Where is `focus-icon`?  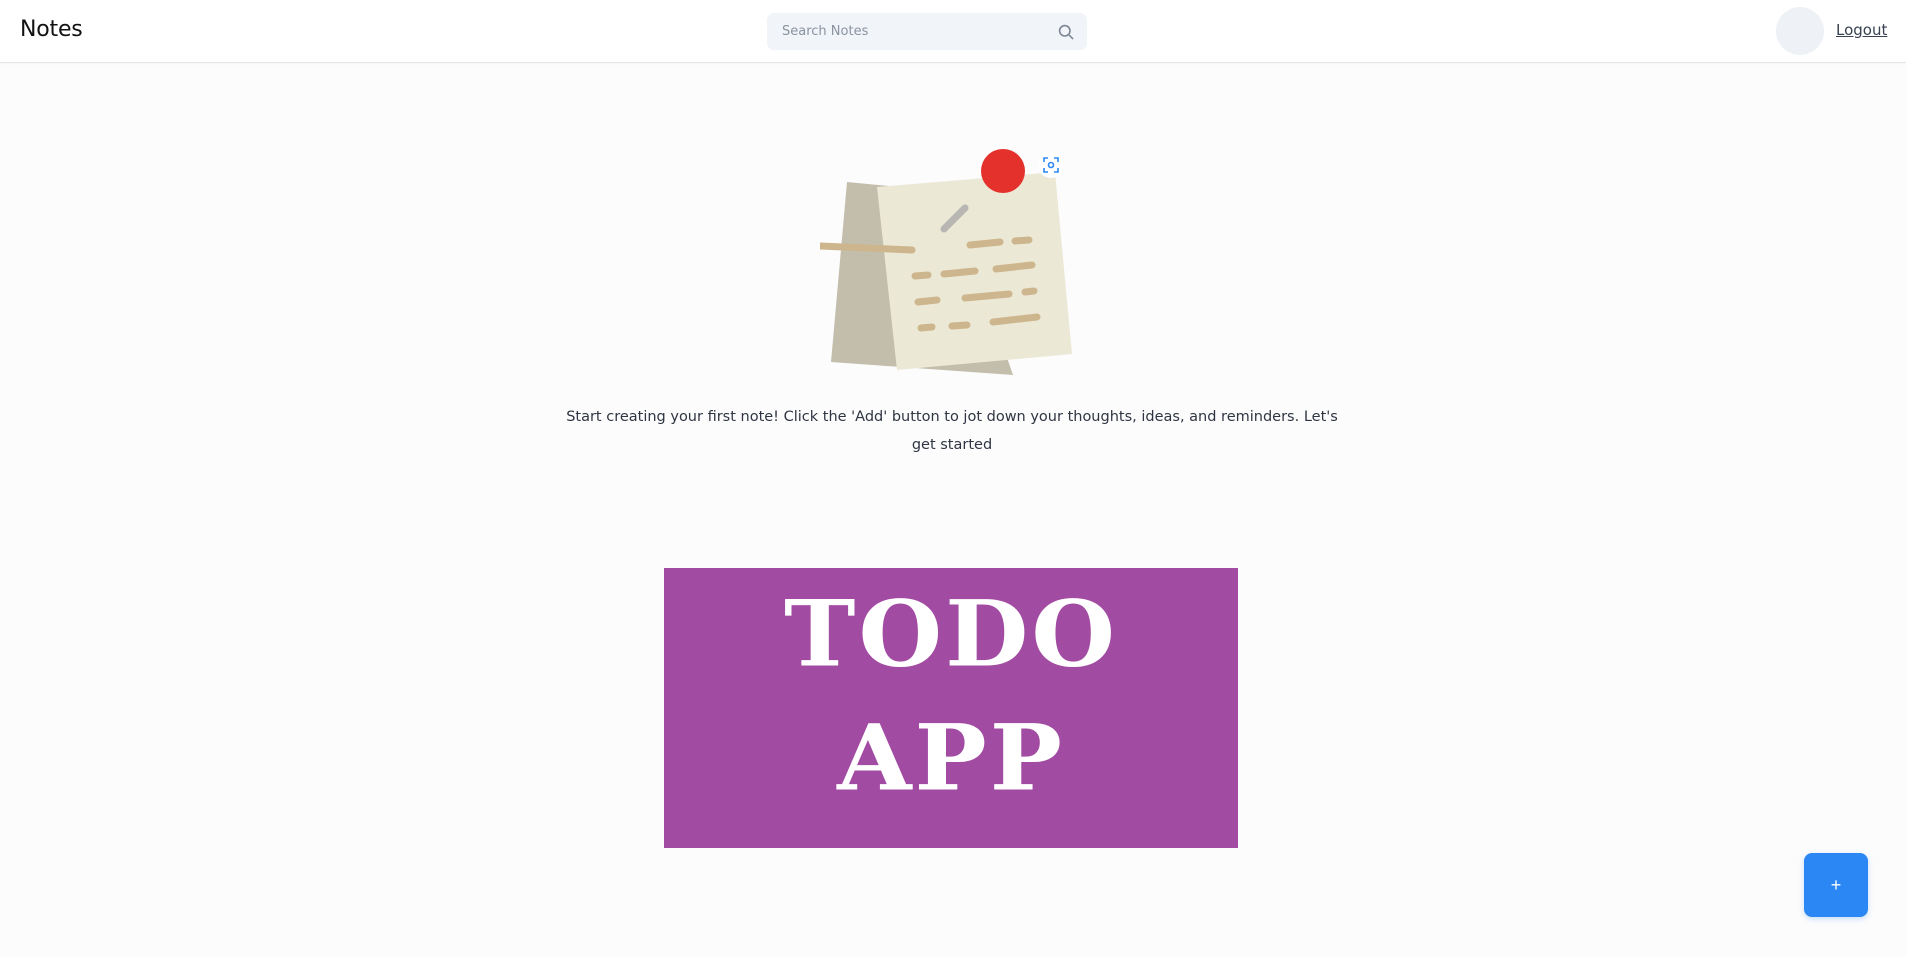 focus-icon is located at coordinates (1051, 165).